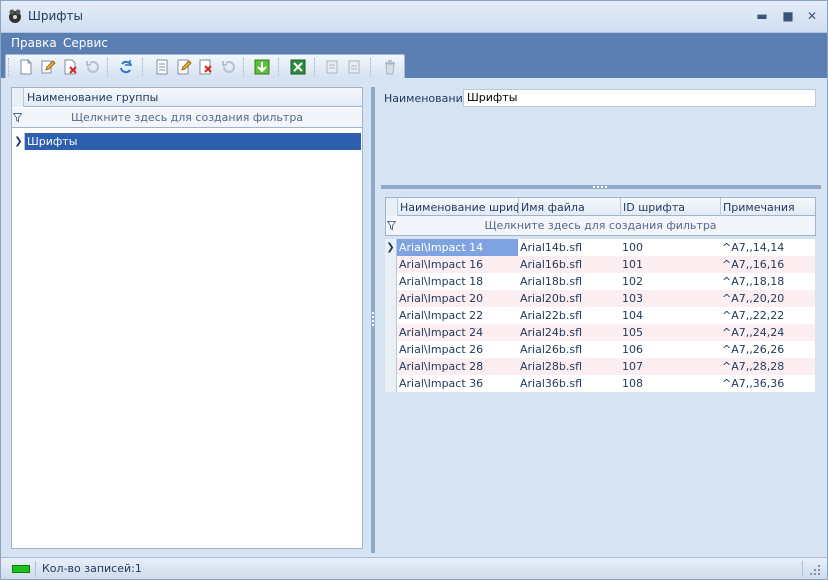 This screenshot has width=828, height=580. What do you see at coordinates (788, 16) in the screenshot?
I see `maximize-button: ■` at bounding box center [788, 16].